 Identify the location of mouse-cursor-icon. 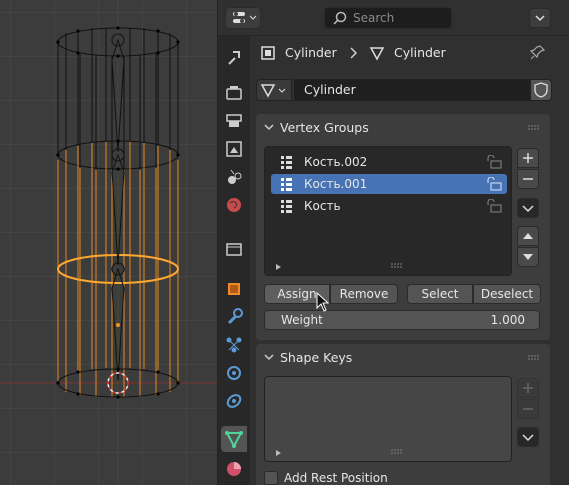
(323, 302).